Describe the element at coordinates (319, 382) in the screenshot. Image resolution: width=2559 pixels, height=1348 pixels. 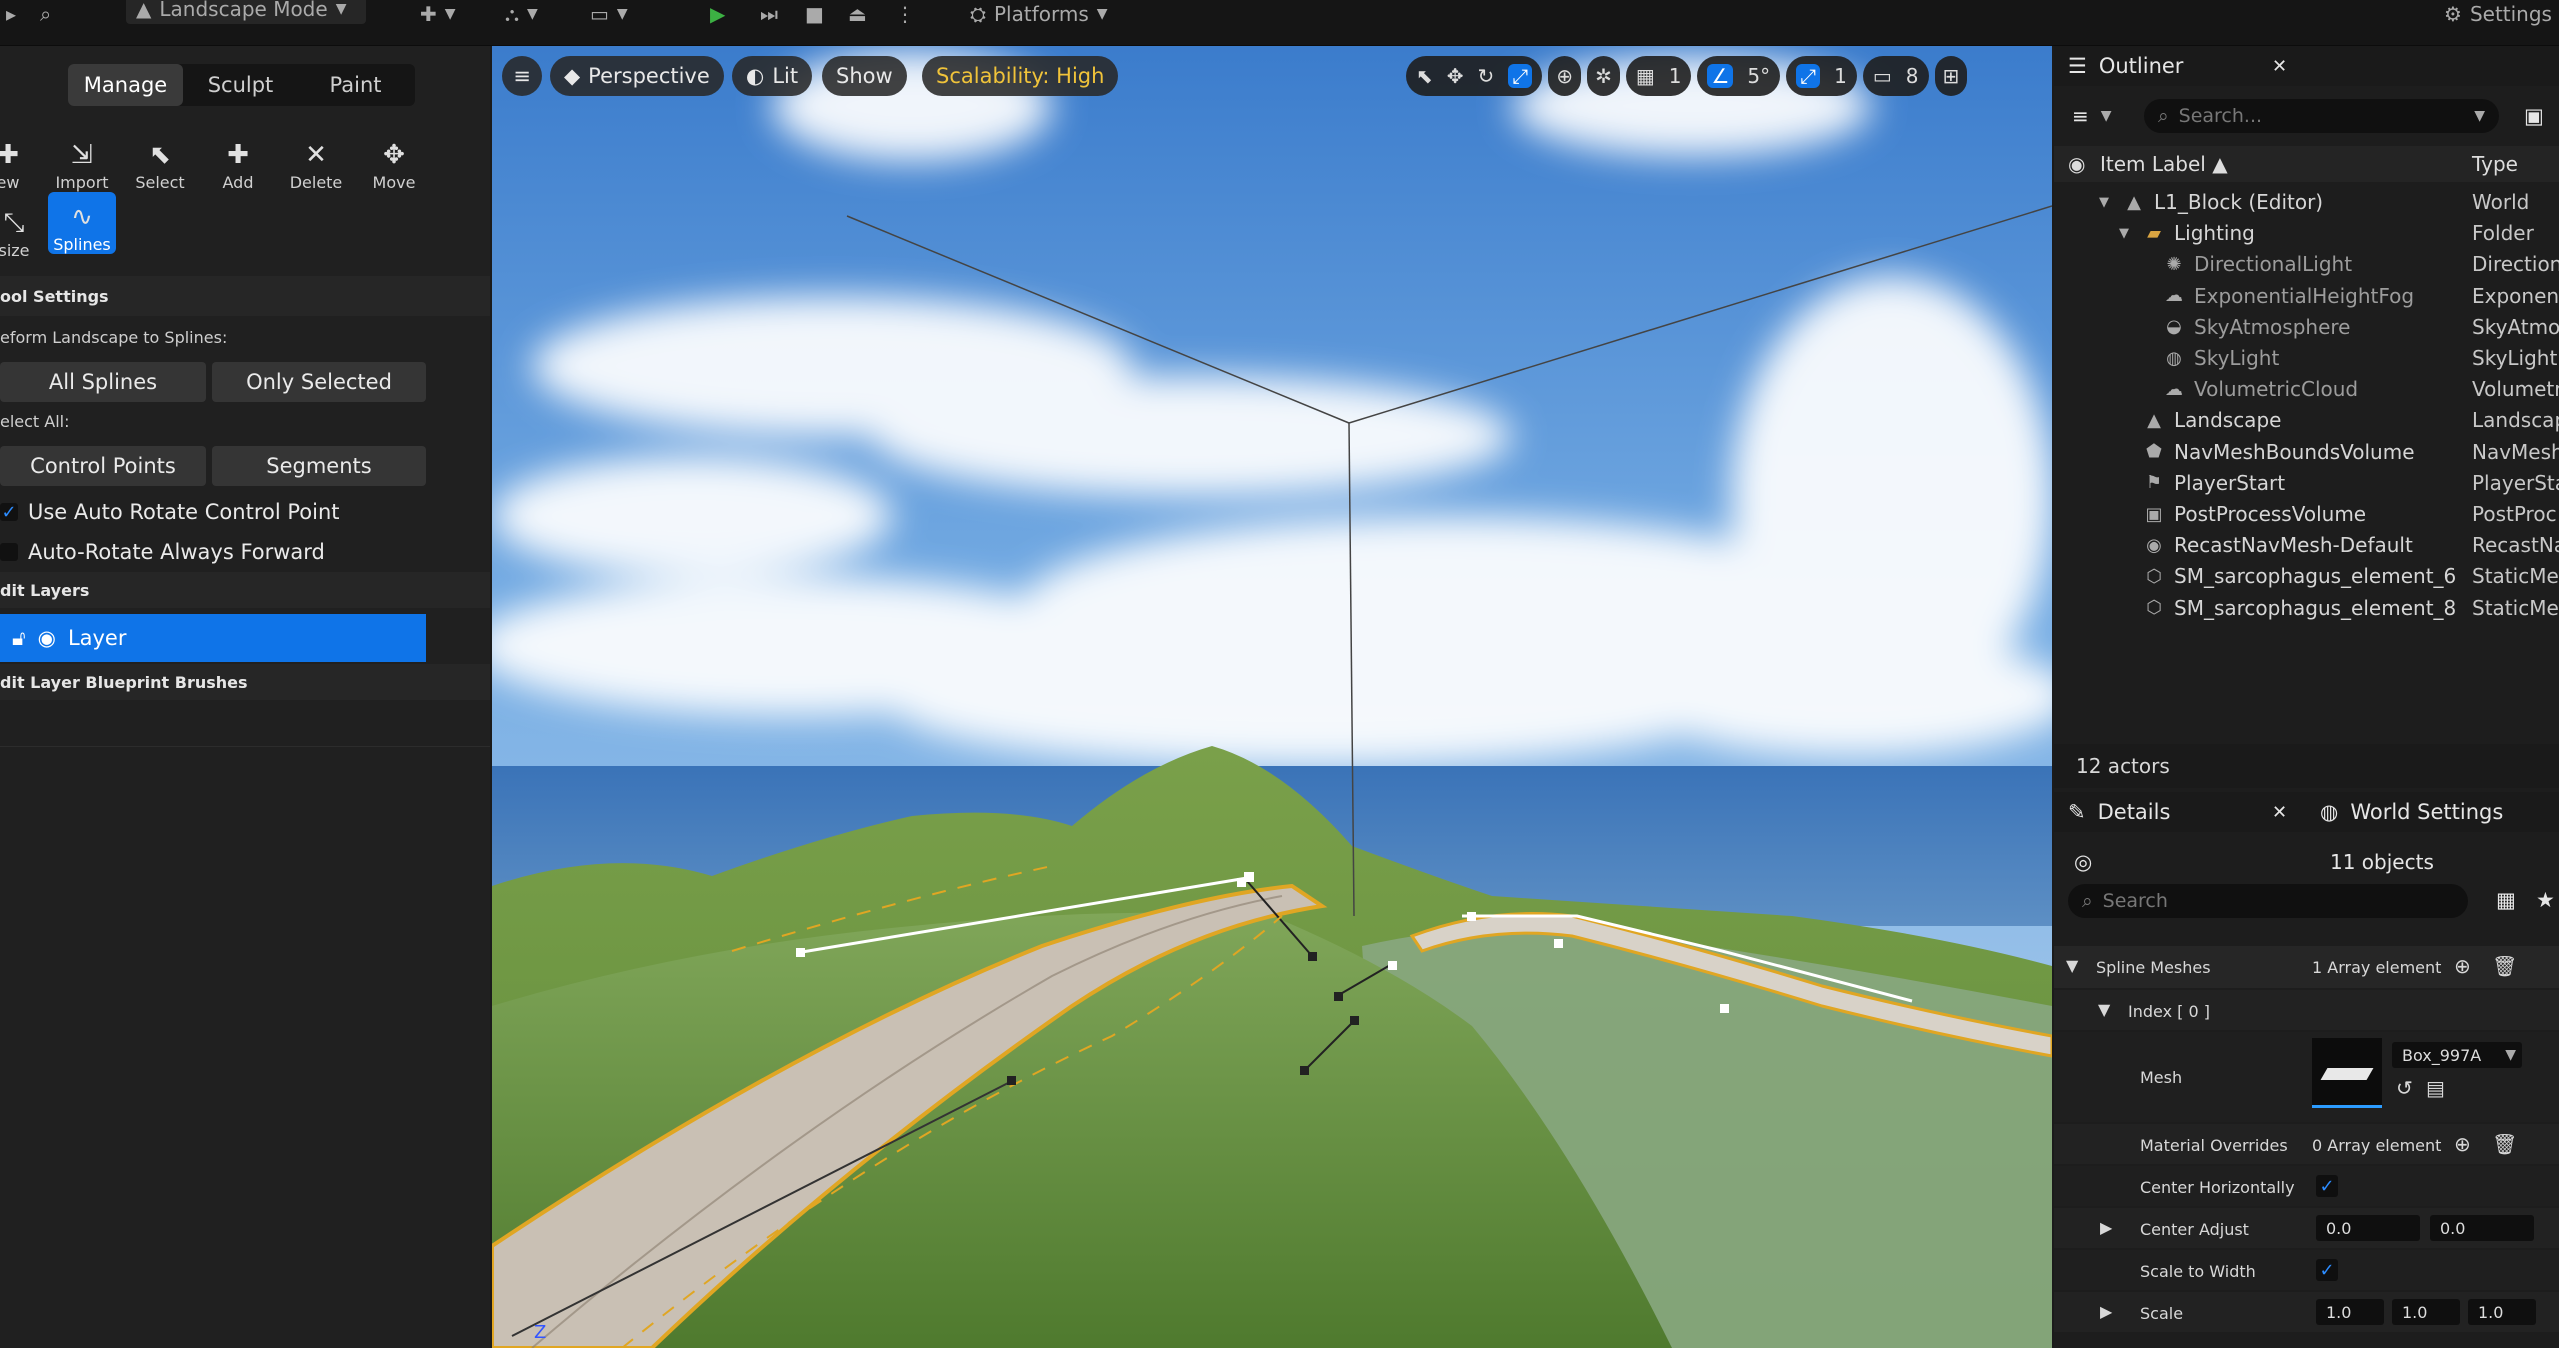
I see `only-selected-button: Only Selected` at that location.